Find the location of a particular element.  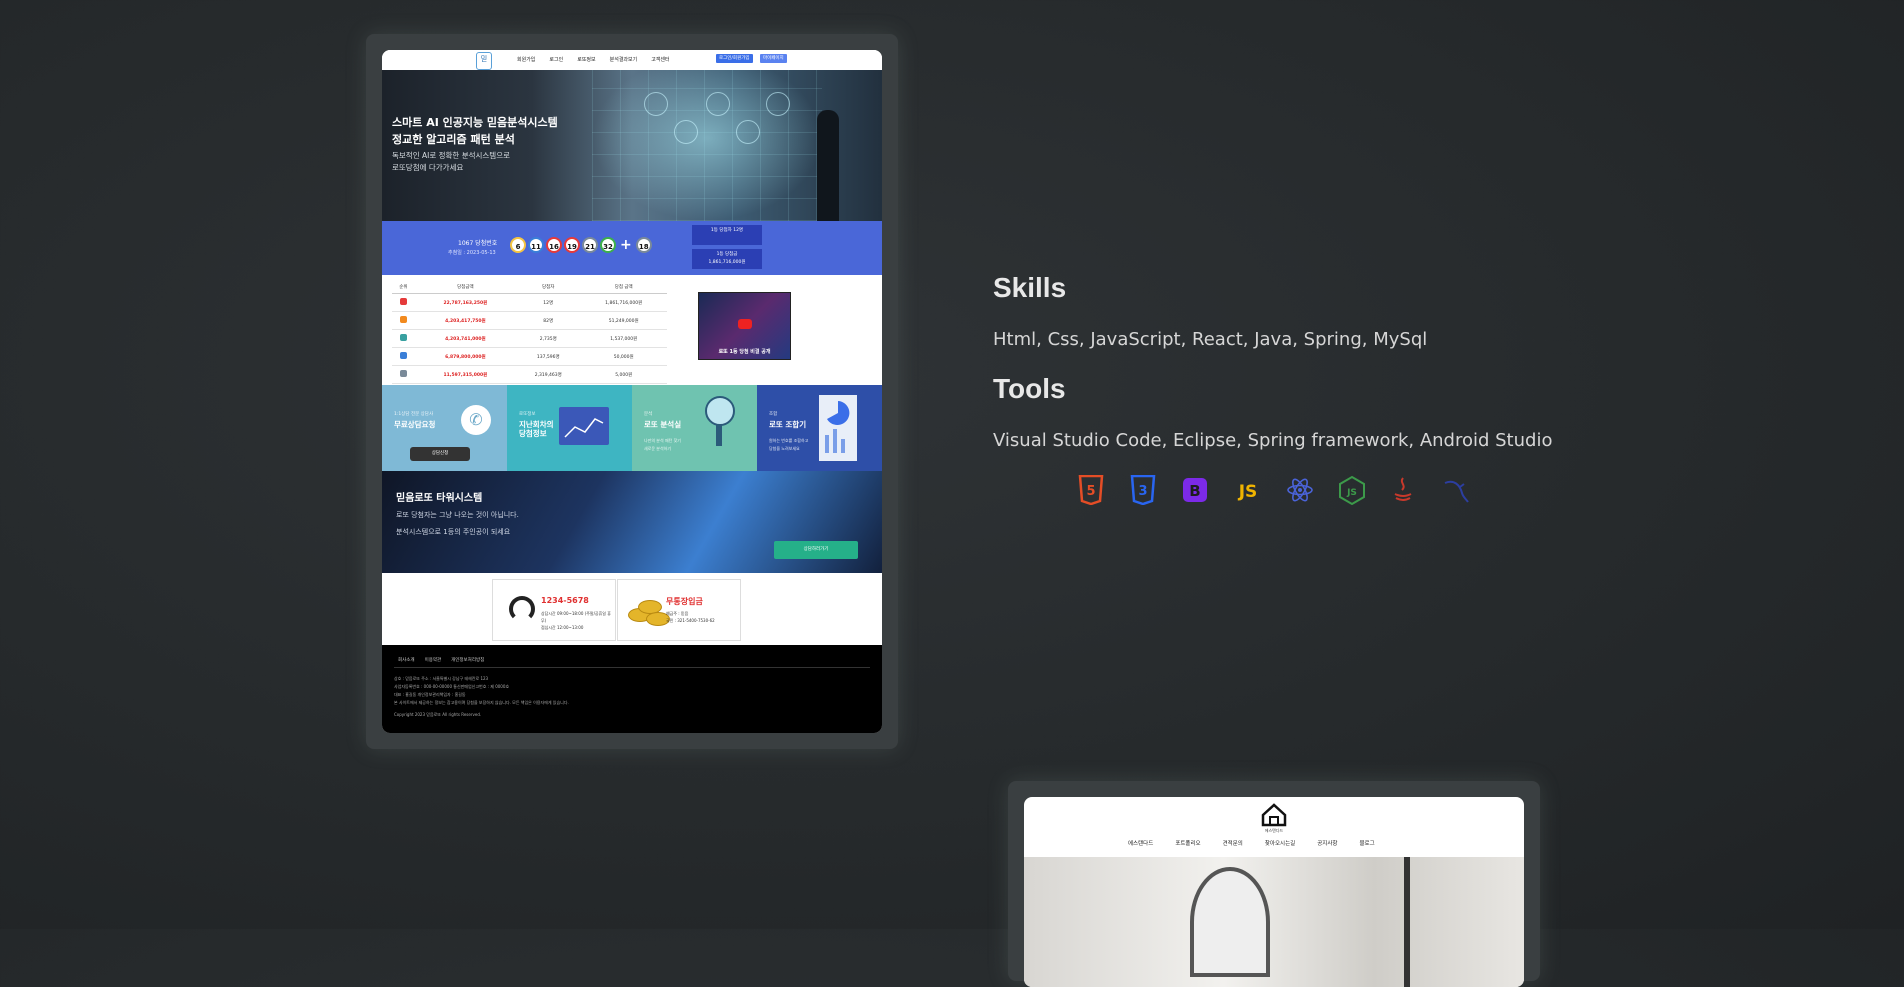

css3-icon: 3 is located at coordinates (1143, 490).